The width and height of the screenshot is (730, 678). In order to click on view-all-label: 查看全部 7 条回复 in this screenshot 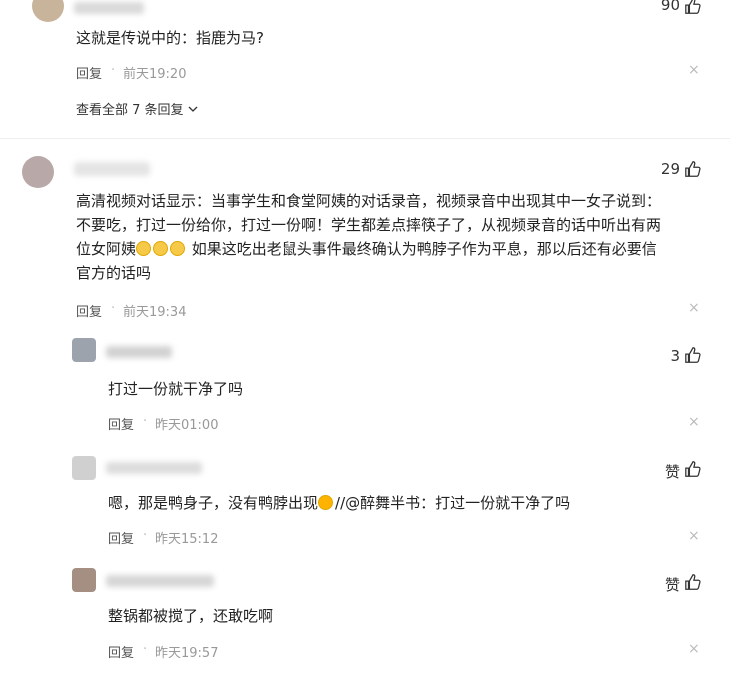, I will do `click(130, 110)`.